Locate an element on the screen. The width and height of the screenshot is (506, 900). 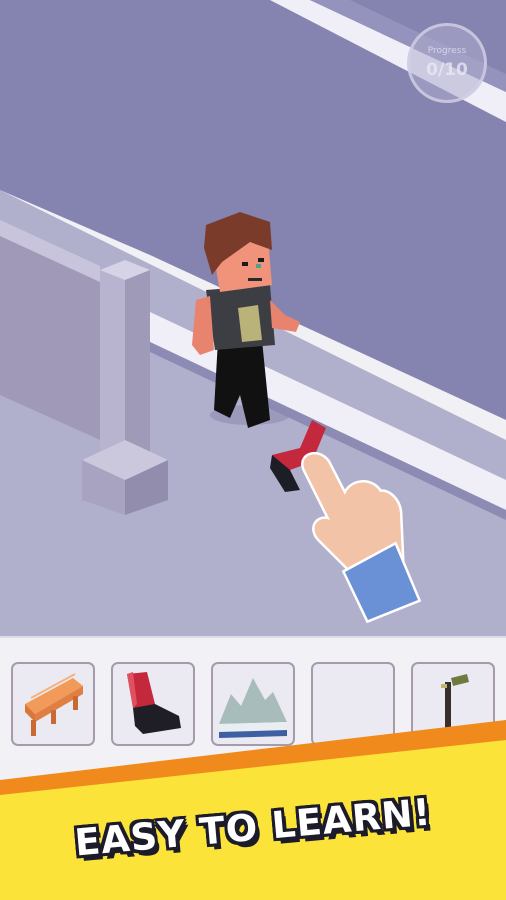
progress-label: Progress is located at coordinates (447, 51).